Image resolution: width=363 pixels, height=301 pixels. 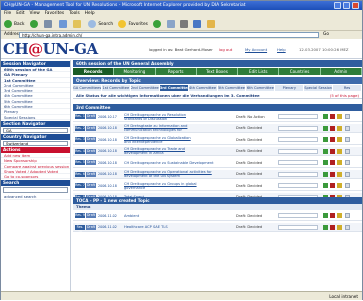 What do you see at coordinates (7, 13) in the screenshot?
I see `menu-item-file: File` at bounding box center [7, 13].